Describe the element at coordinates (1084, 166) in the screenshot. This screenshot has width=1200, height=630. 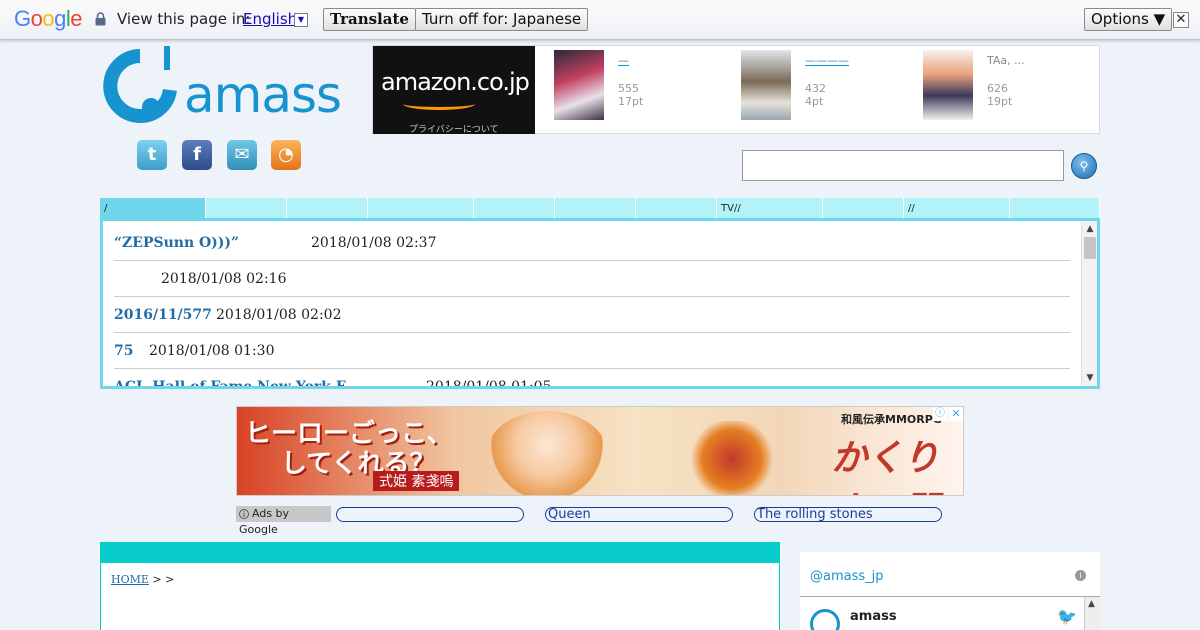
I see `search-icon: ⚲` at that location.